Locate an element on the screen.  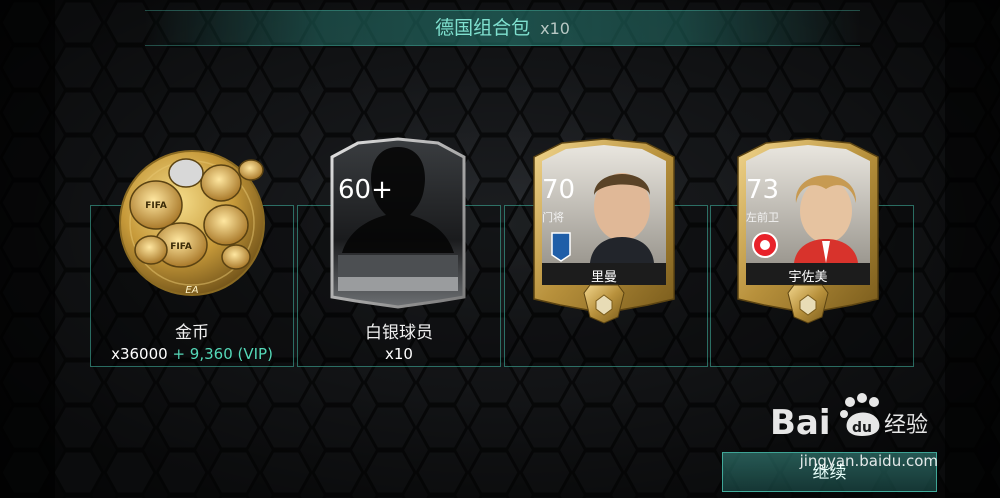
pack-title-bar: 德国组合包 x10 is located at coordinates (502, 28).